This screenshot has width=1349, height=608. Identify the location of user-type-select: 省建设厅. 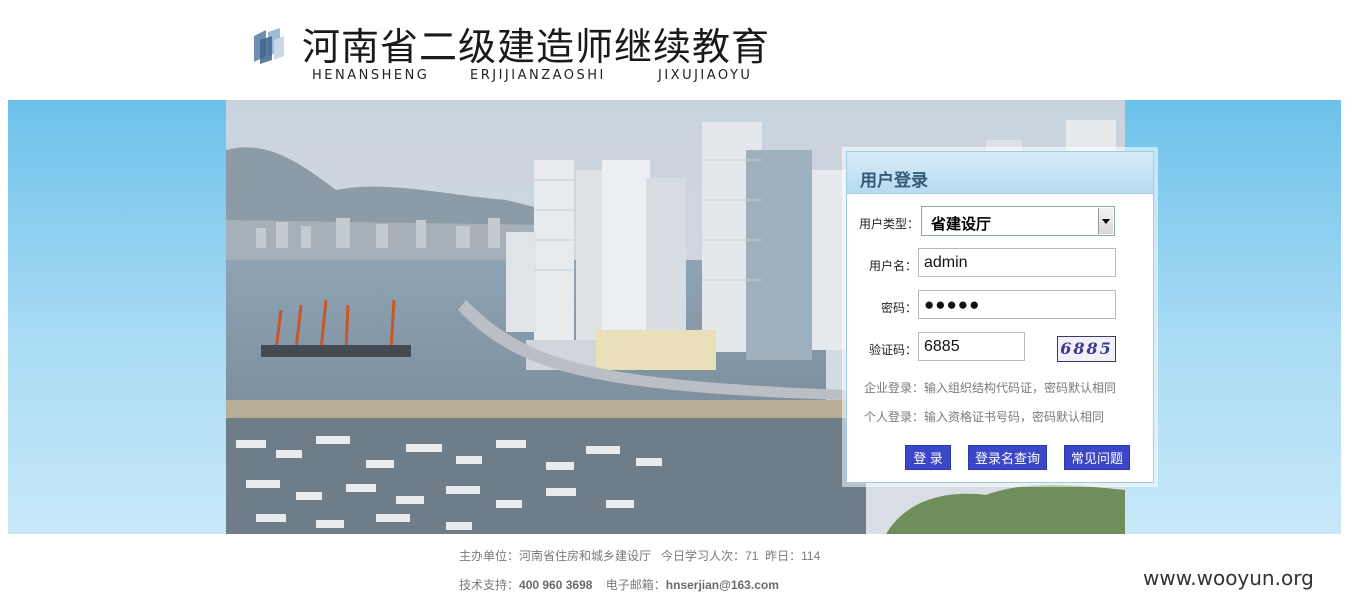
(1018, 221).